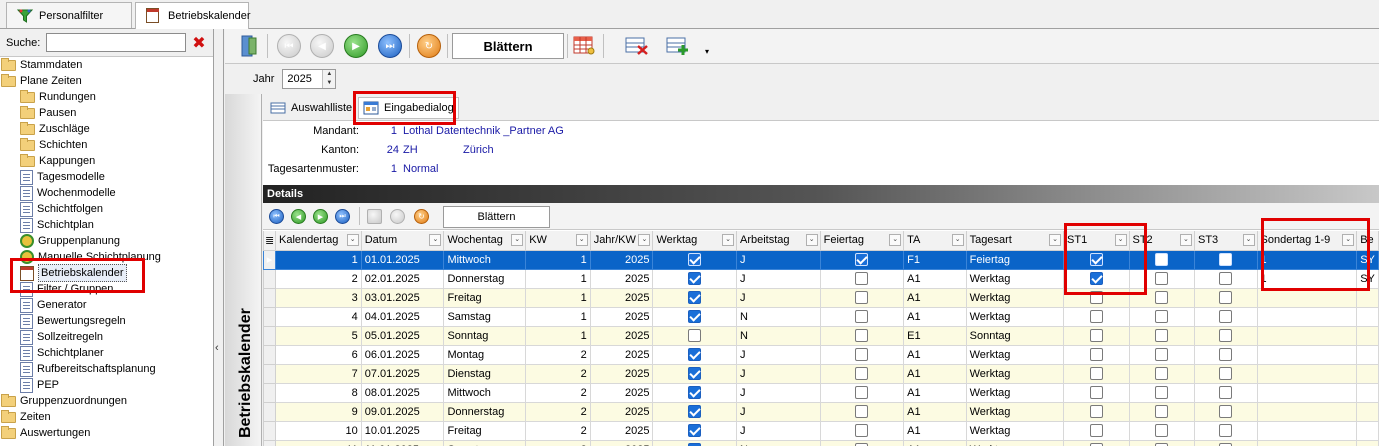 The width and height of the screenshot is (1379, 446). I want to click on table-row: 9 09.01.2025 Donnerstag 2 2025 J A1 Werktag, so click(821, 411).